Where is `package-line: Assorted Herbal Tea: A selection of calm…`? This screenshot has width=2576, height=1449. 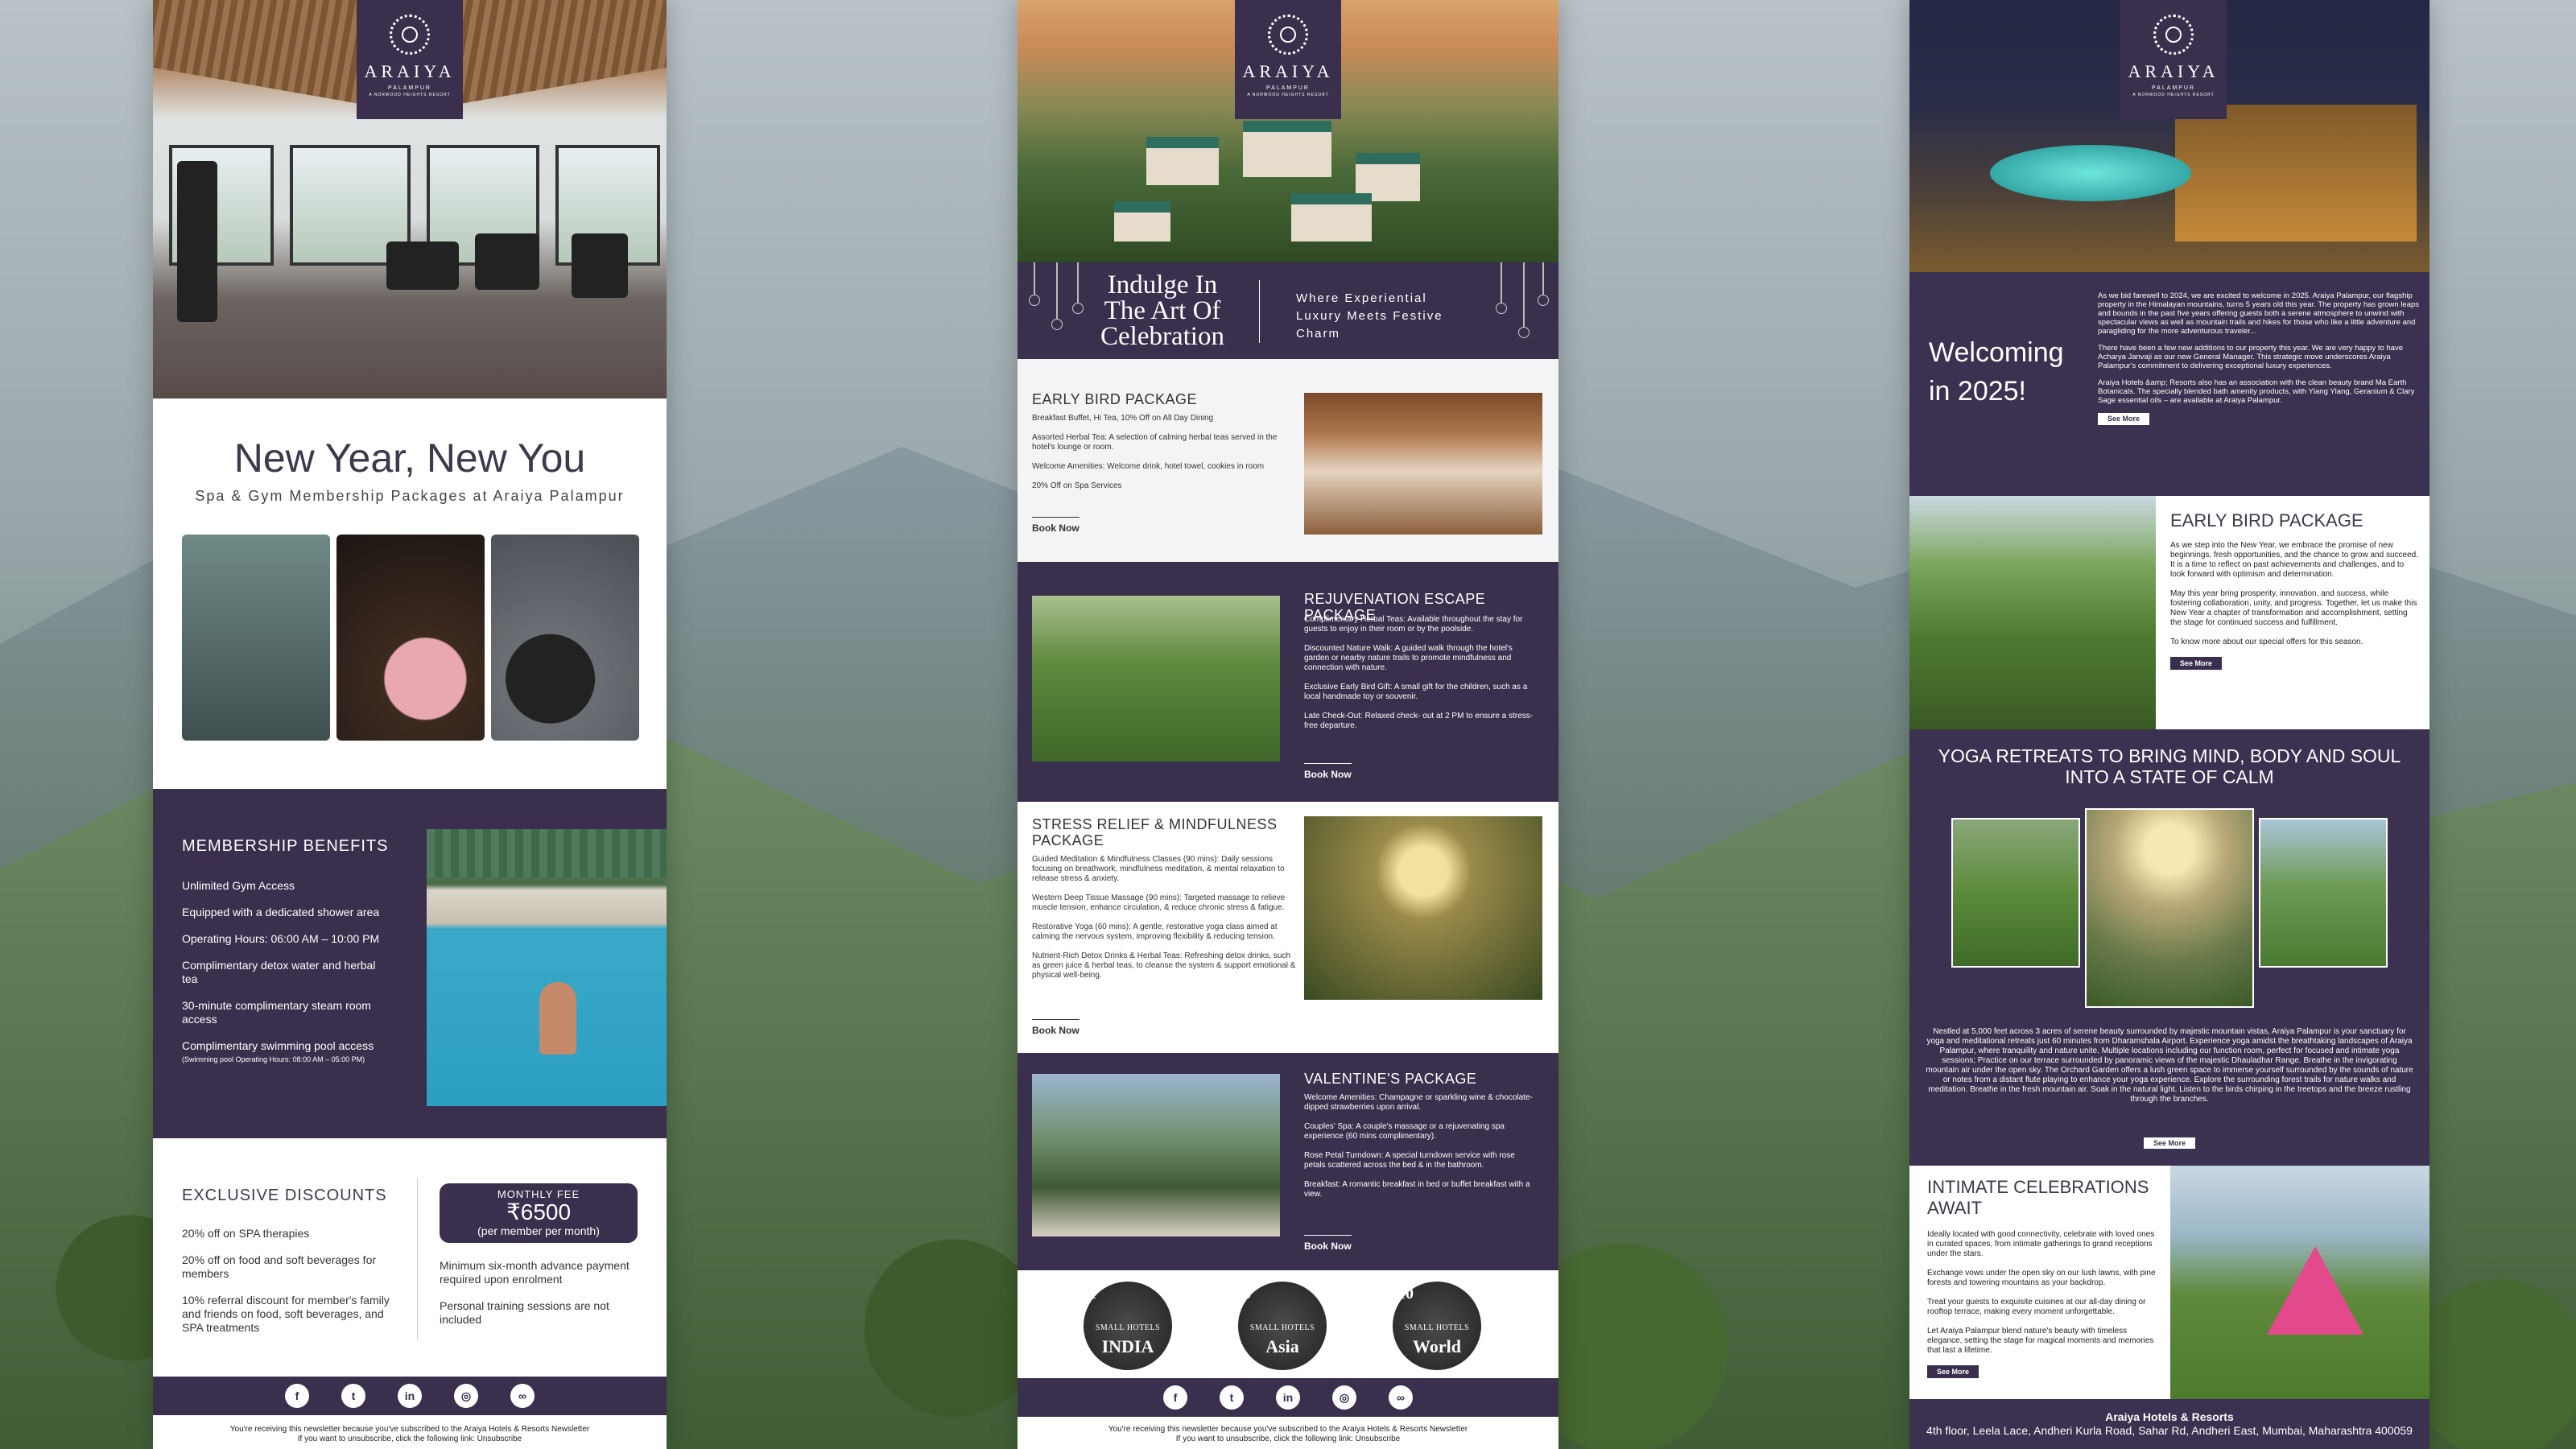 package-line: Assorted Herbal Tea: A selection of calm… is located at coordinates (1155, 442).